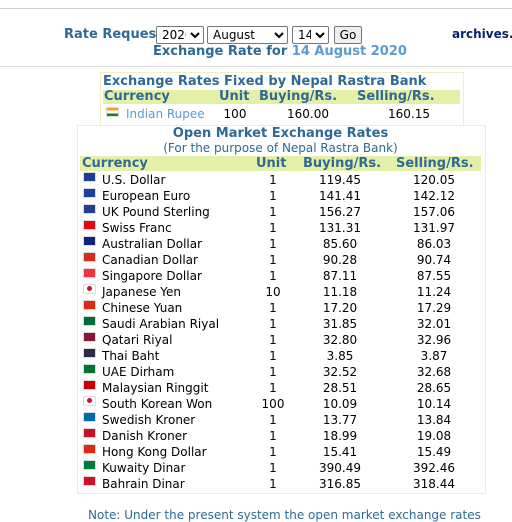  Describe the element at coordinates (155, 388) in the screenshot. I see `currency-name: Malaysian Ringgit` at that location.